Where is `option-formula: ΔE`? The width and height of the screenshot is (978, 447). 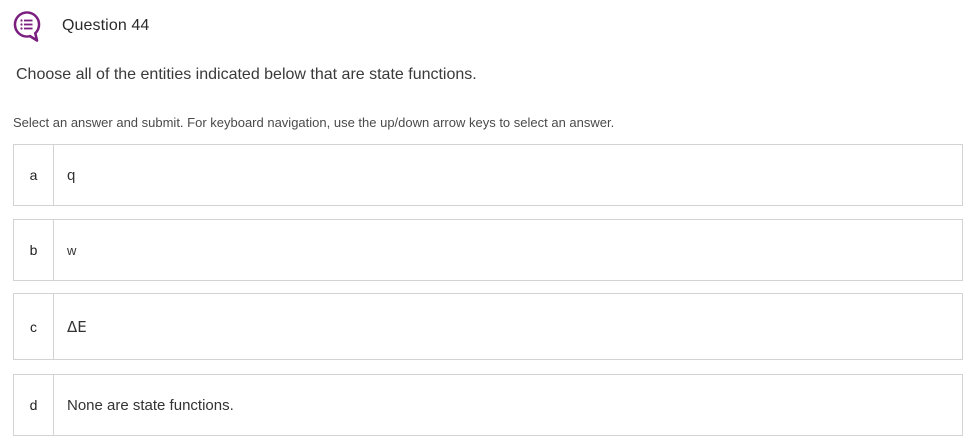 option-formula: ΔE is located at coordinates (77, 326).